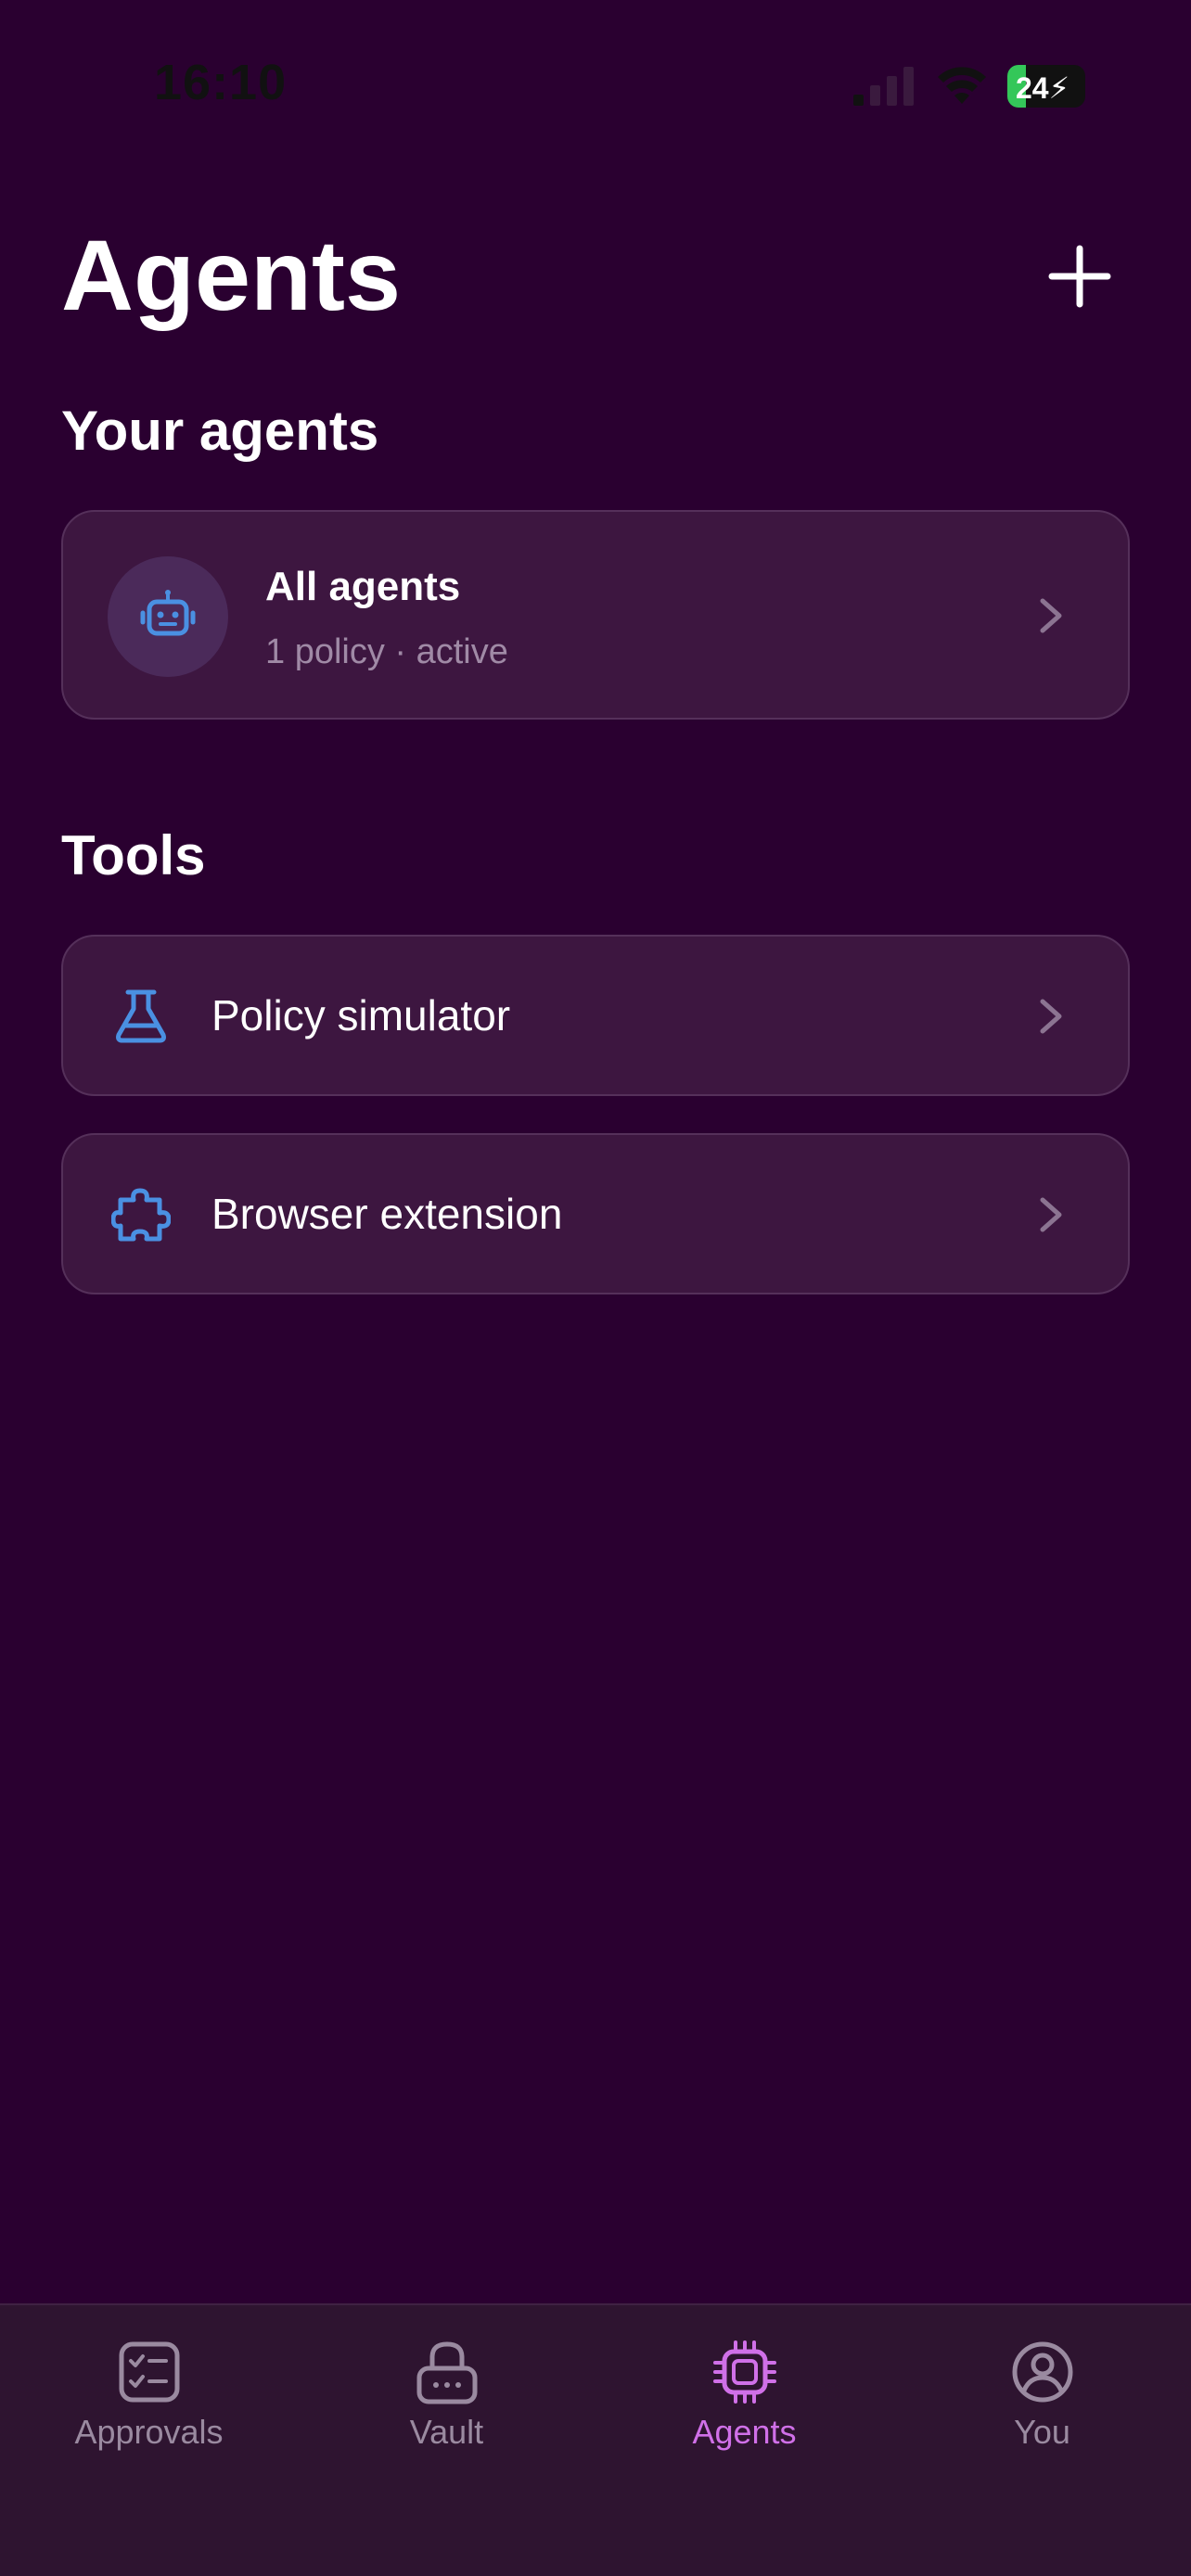  Describe the element at coordinates (1042, 2372) in the screenshot. I see `user-icon` at that location.